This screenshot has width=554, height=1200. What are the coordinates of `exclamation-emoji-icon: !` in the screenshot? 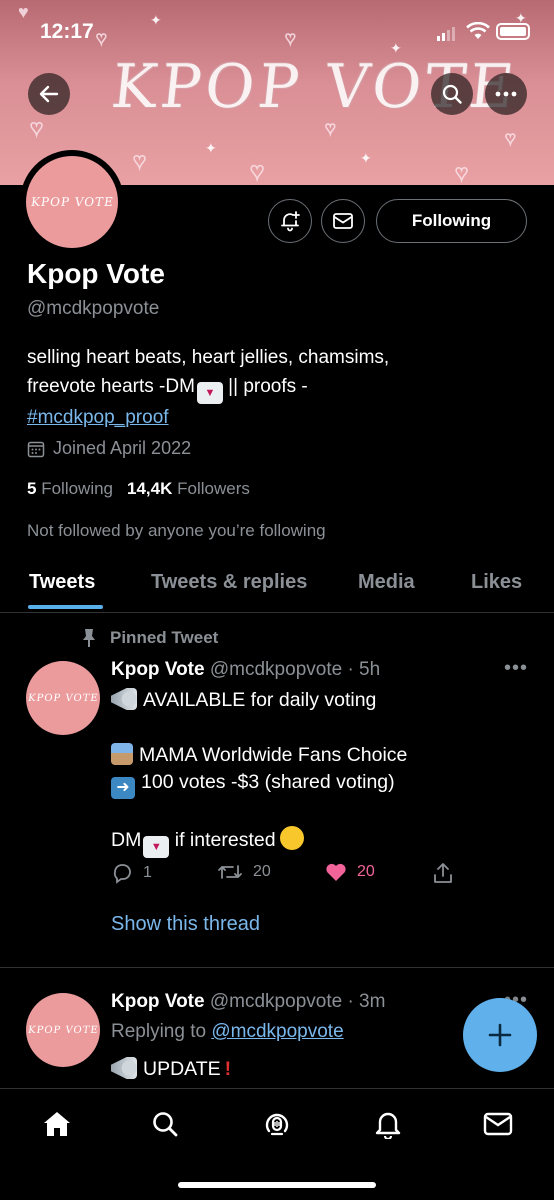 It's located at (228, 1069).